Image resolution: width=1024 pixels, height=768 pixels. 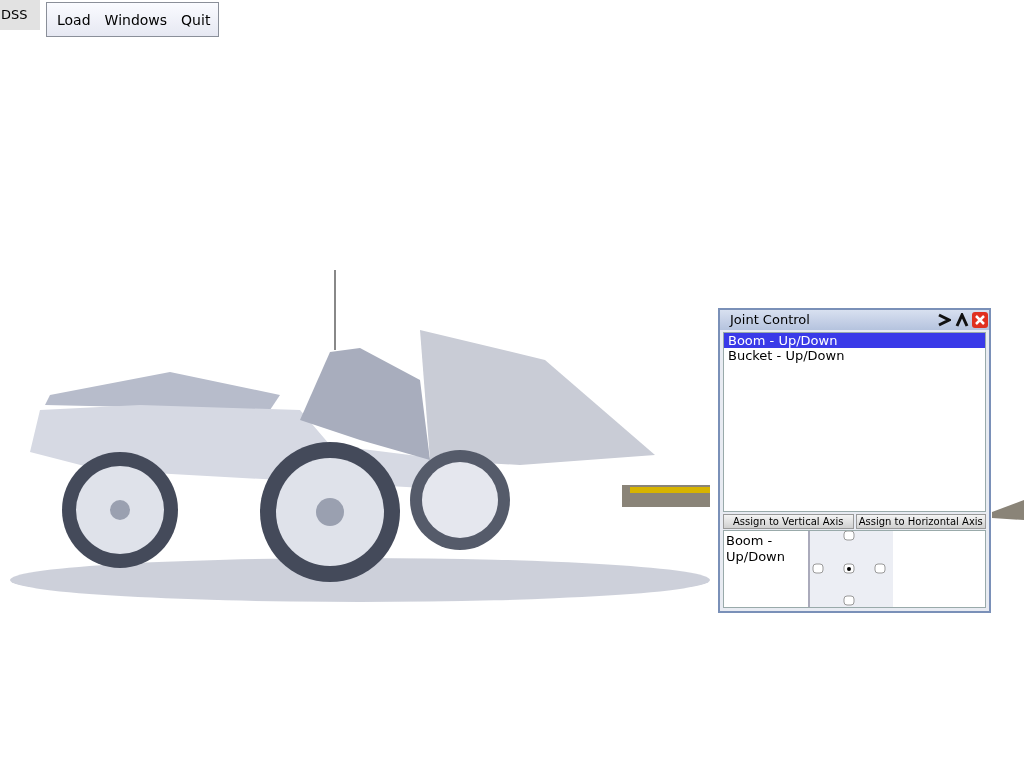 What do you see at coordinates (854, 340) in the screenshot?
I see `list-item: Boom - Up/Down` at bounding box center [854, 340].